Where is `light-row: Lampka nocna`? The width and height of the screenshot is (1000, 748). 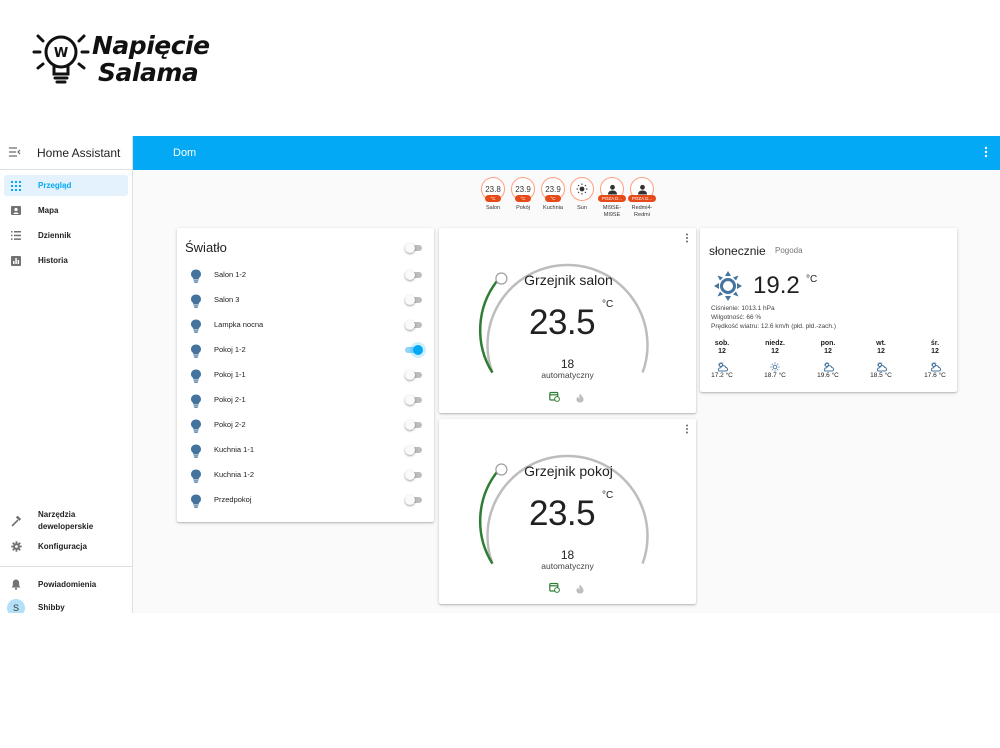
light-row: Lampka nocna is located at coordinates (305, 325).